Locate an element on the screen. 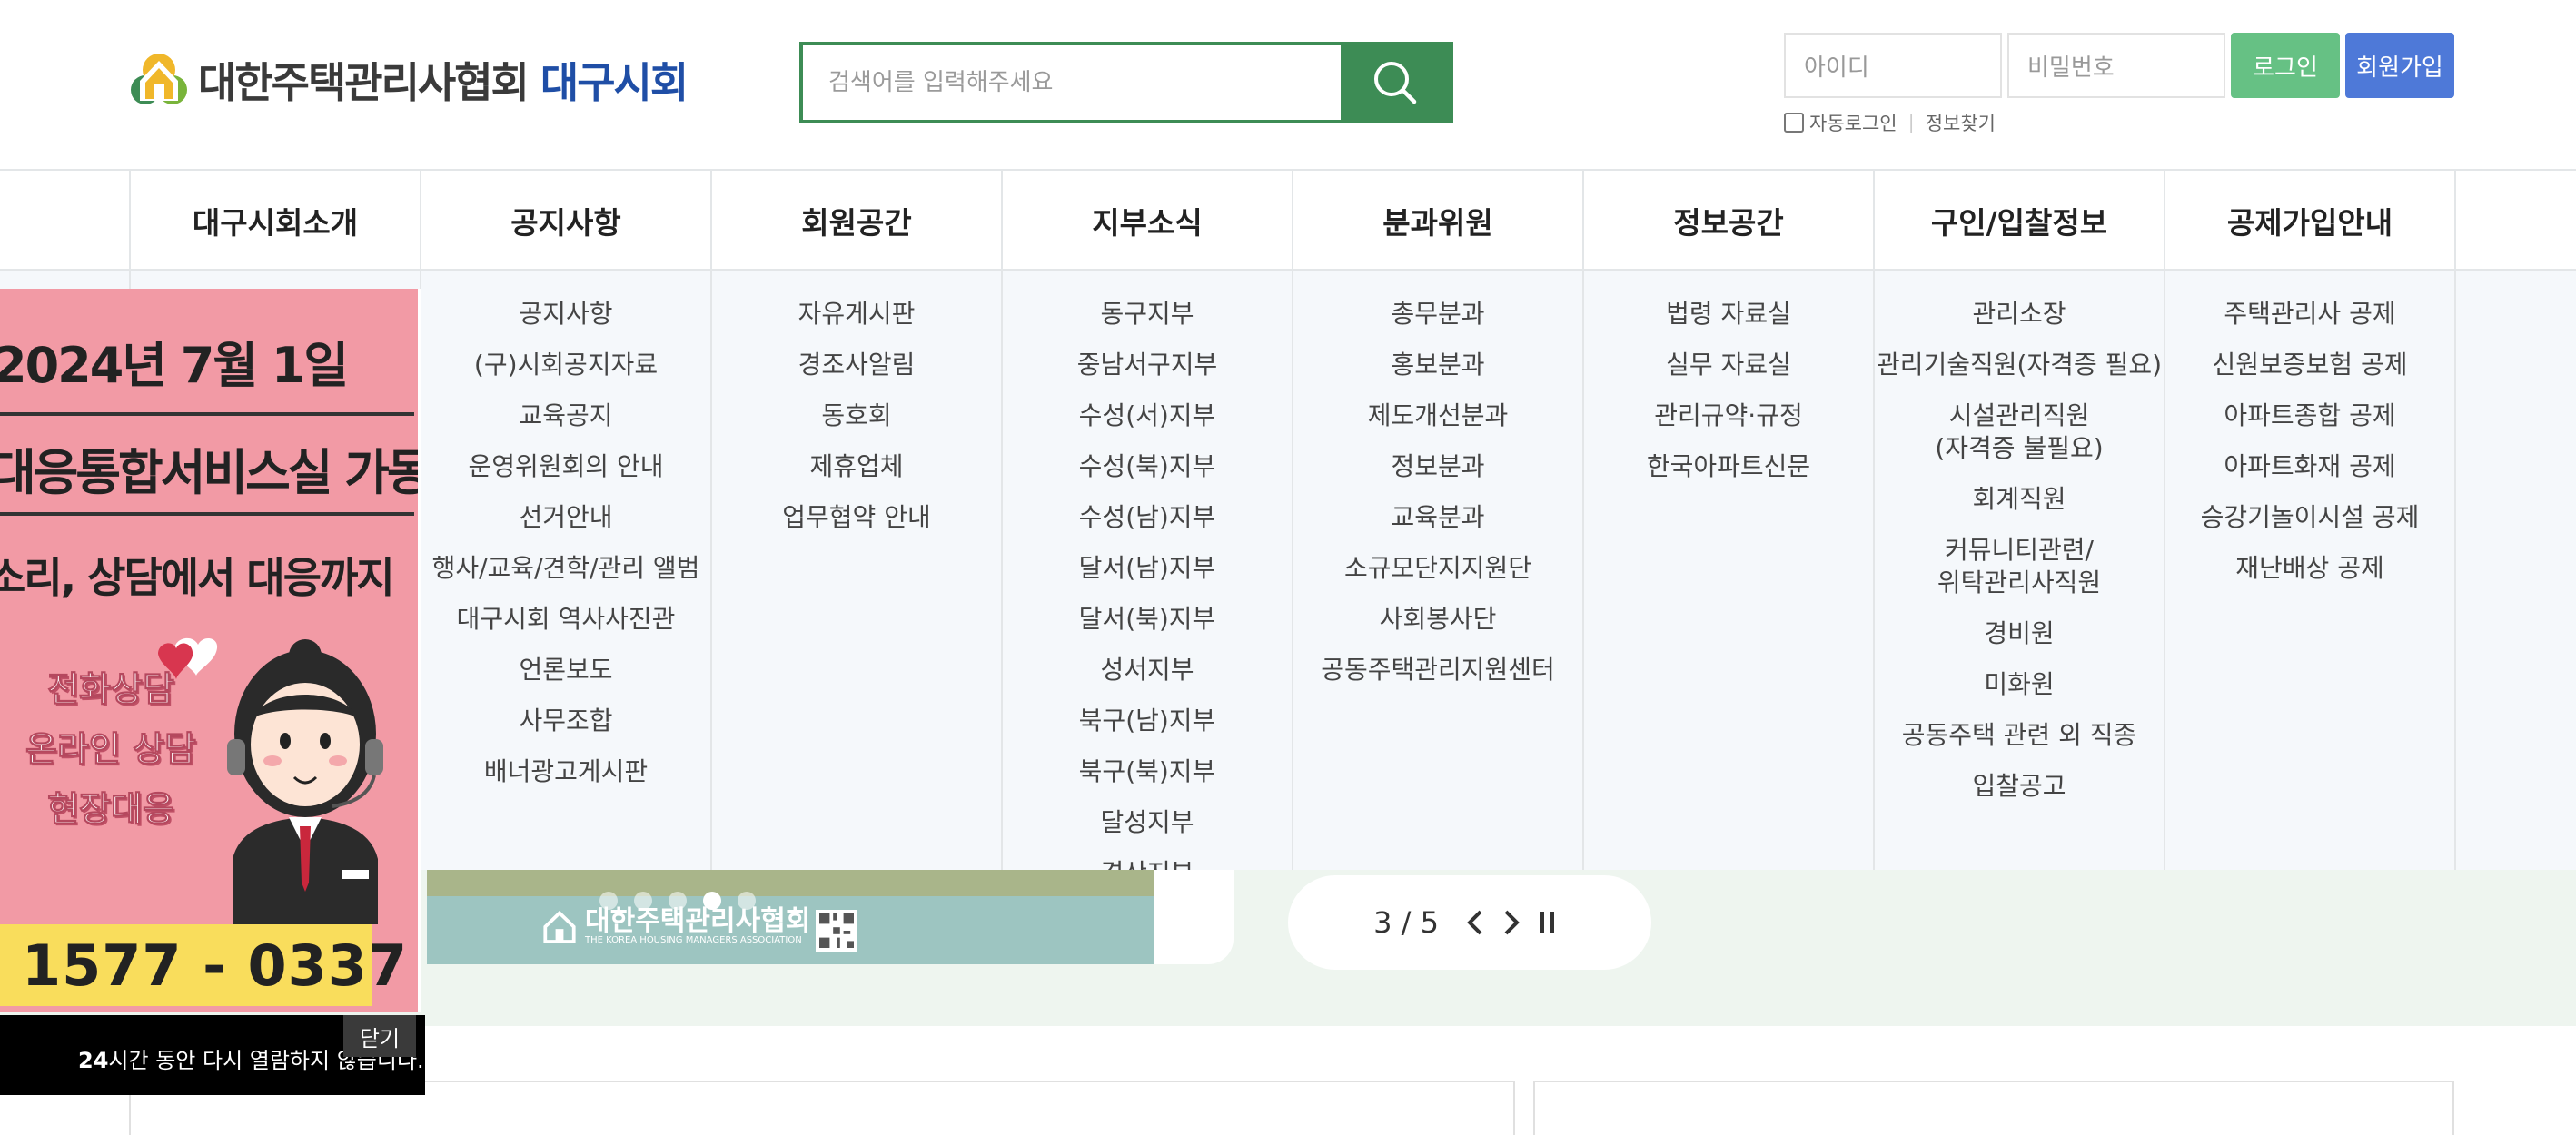  dropdown-link: 사회봉사단 is located at coordinates (1438, 619).